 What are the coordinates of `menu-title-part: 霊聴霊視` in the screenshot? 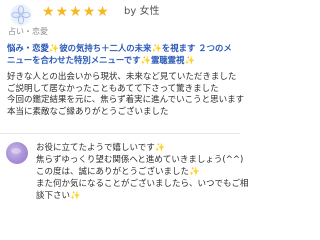 It's located at (167, 60).